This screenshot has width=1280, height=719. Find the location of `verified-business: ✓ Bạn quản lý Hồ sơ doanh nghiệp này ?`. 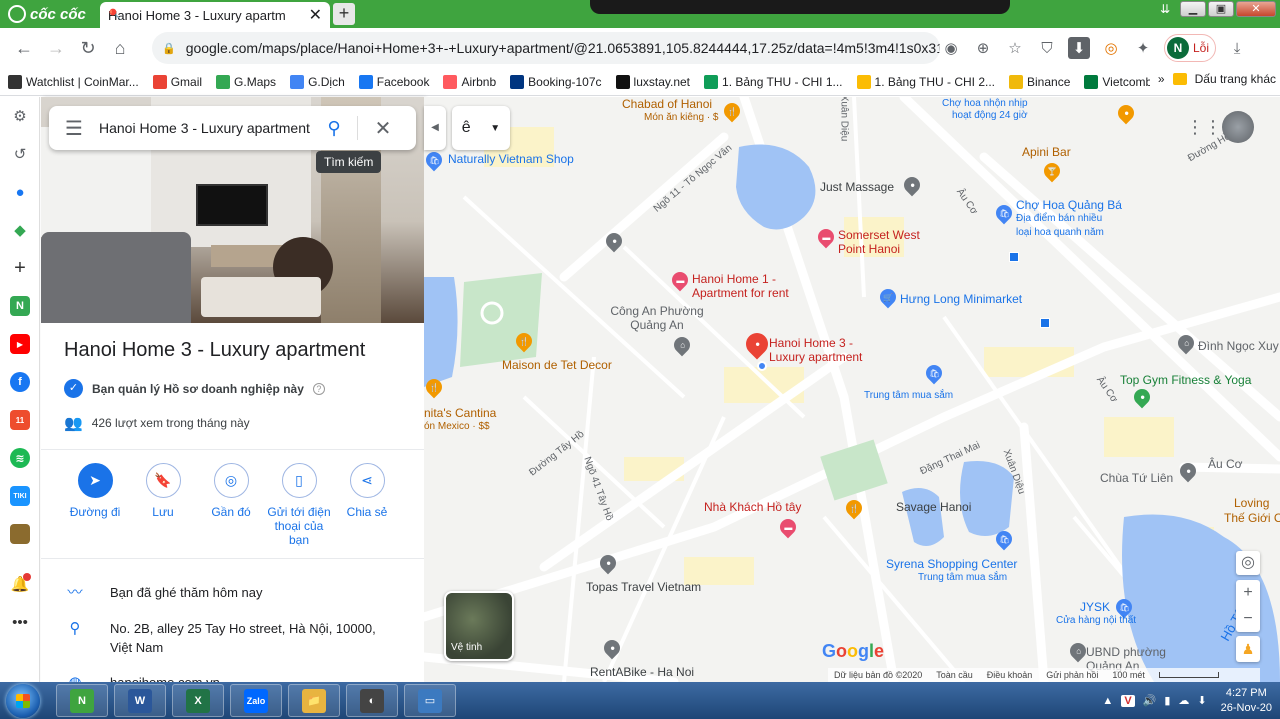

verified-business: ✓ Bạn quản lý Hồ sơ doanh nghiệp này ? is located at coordinates (194, 388).